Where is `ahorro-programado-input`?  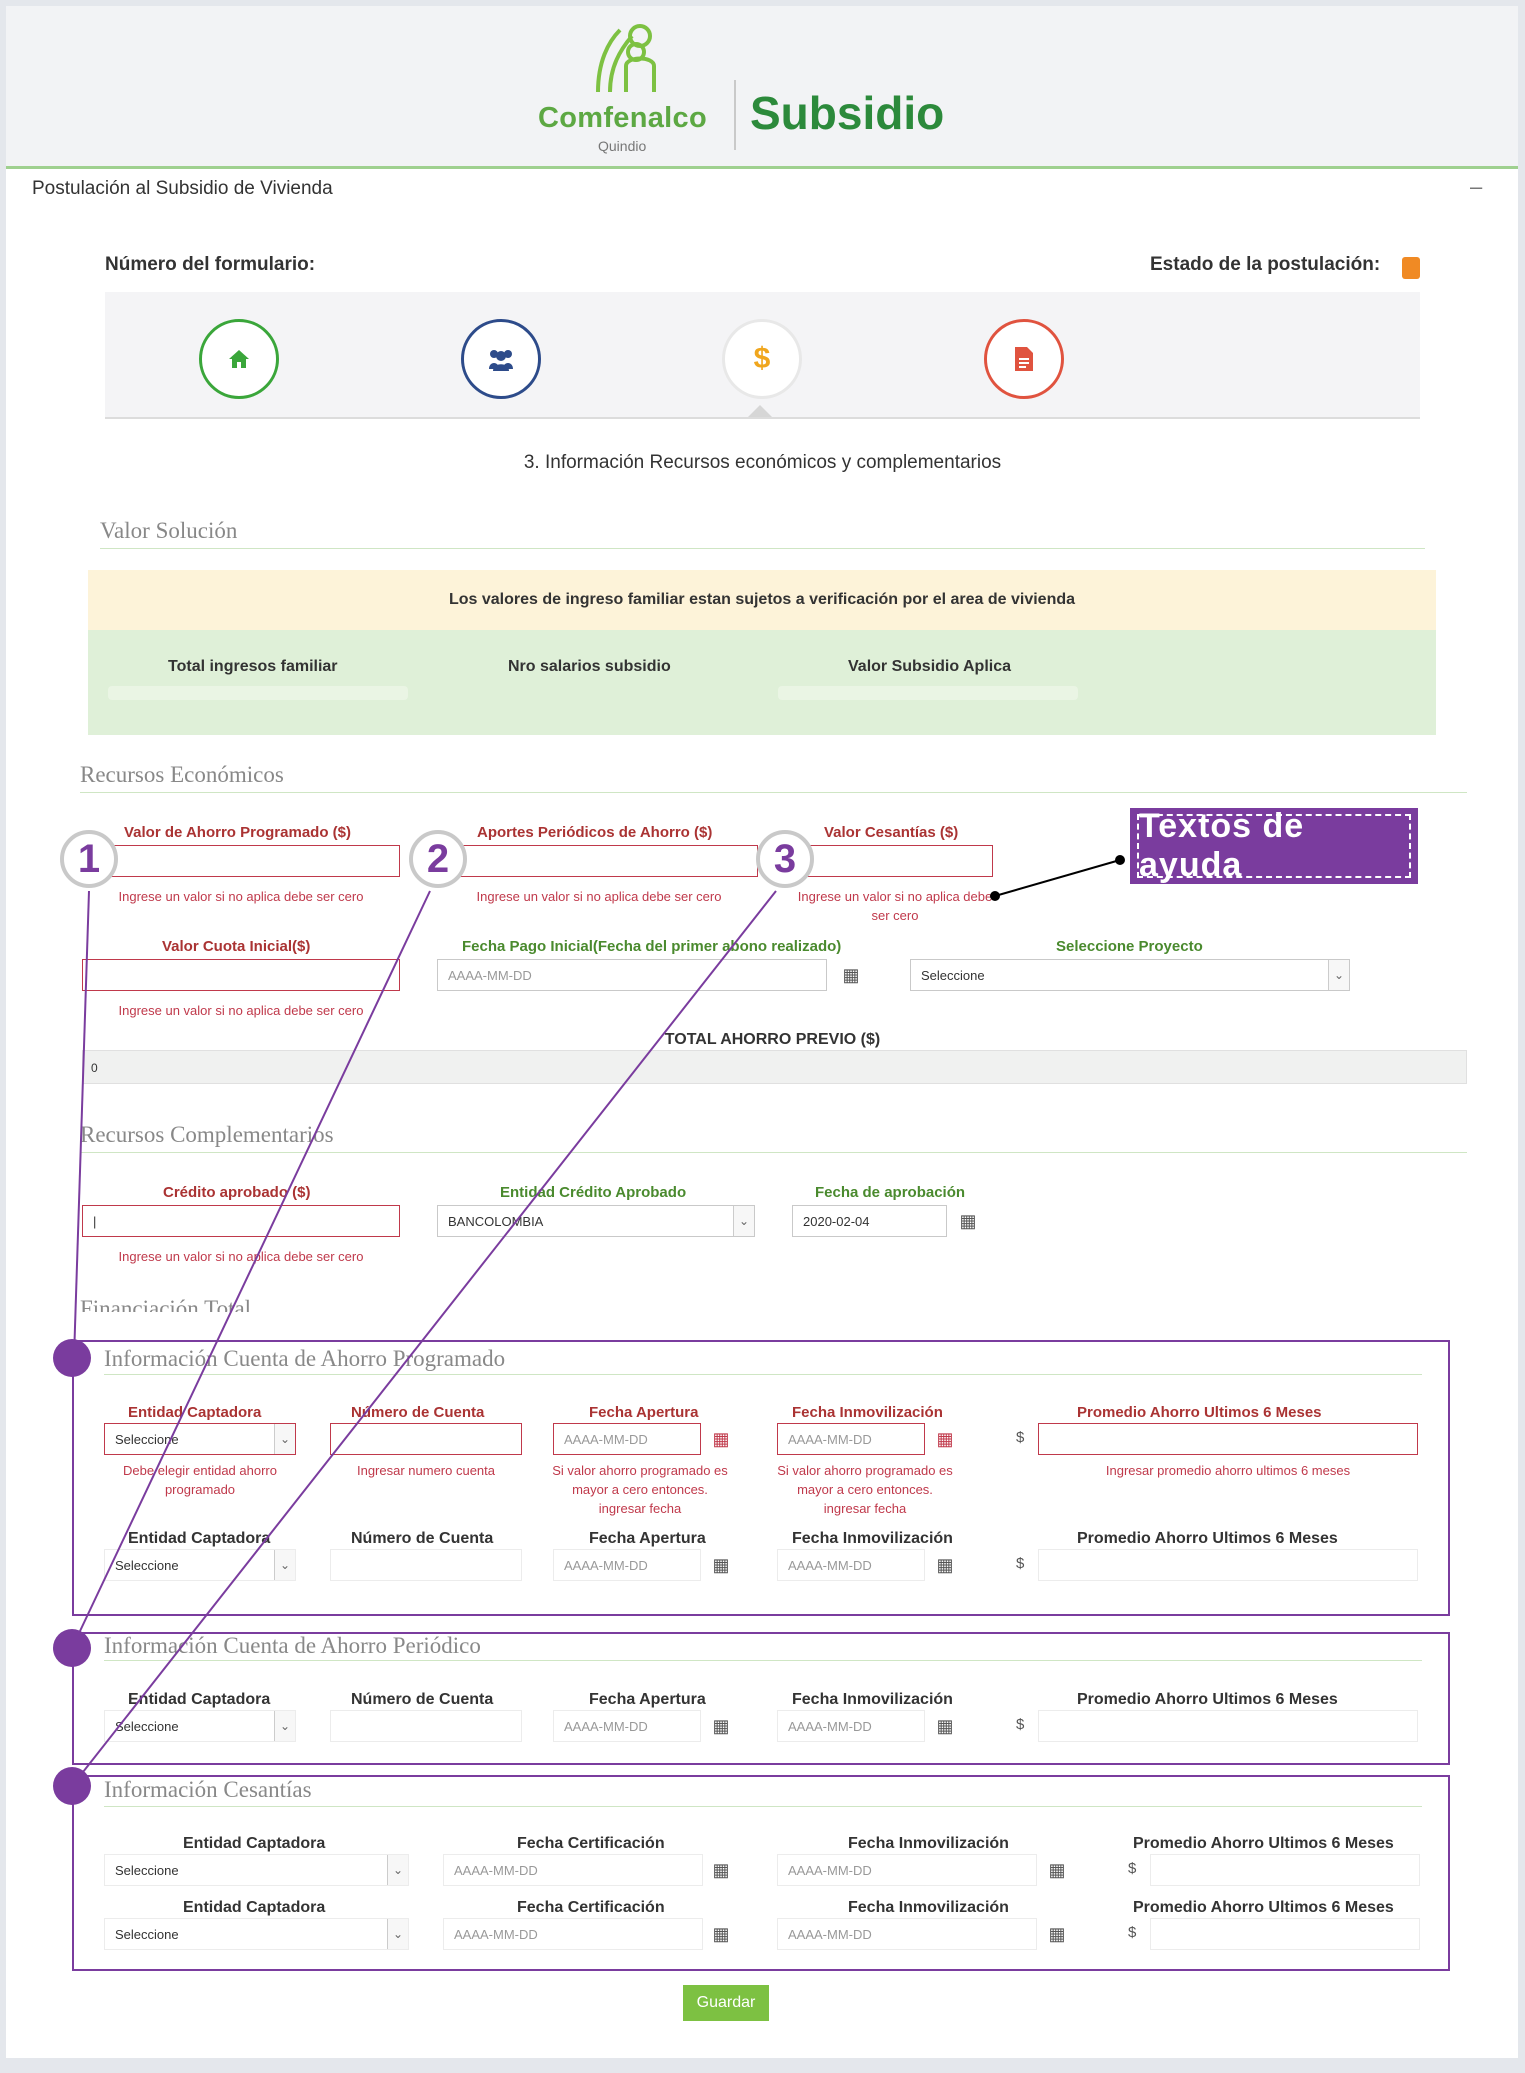 ahorro-programado-input is located at coordinates (241, 861).